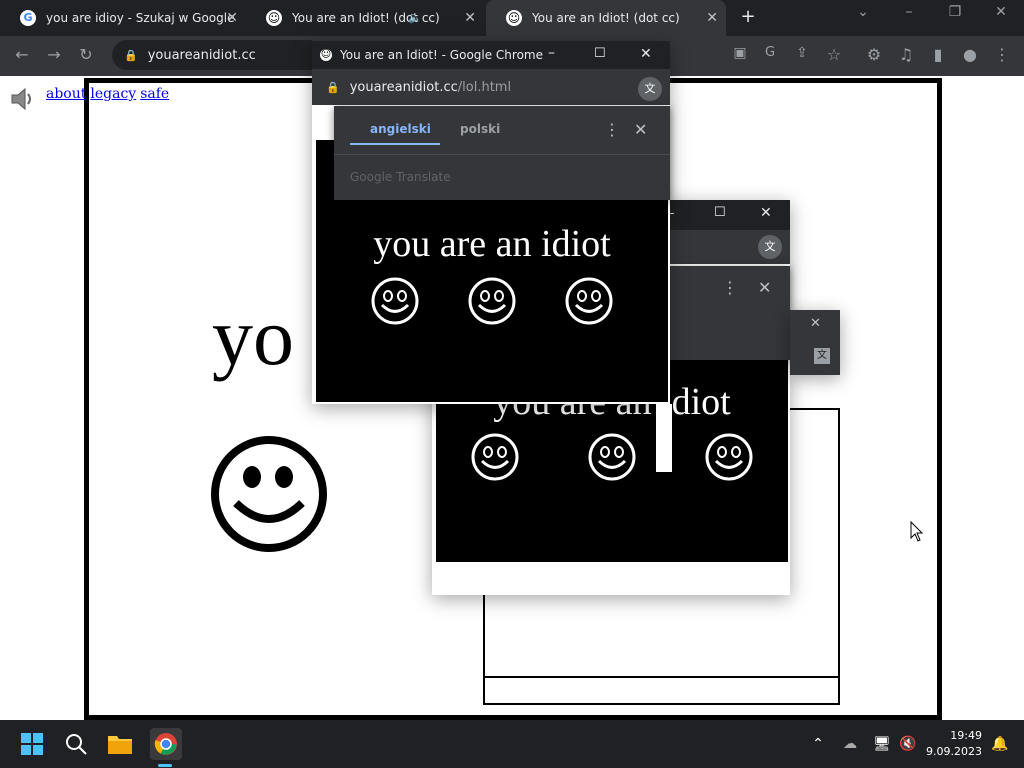  I want to click on tab-title: you are idioy - Szukaj w Google, so click(140, 18).